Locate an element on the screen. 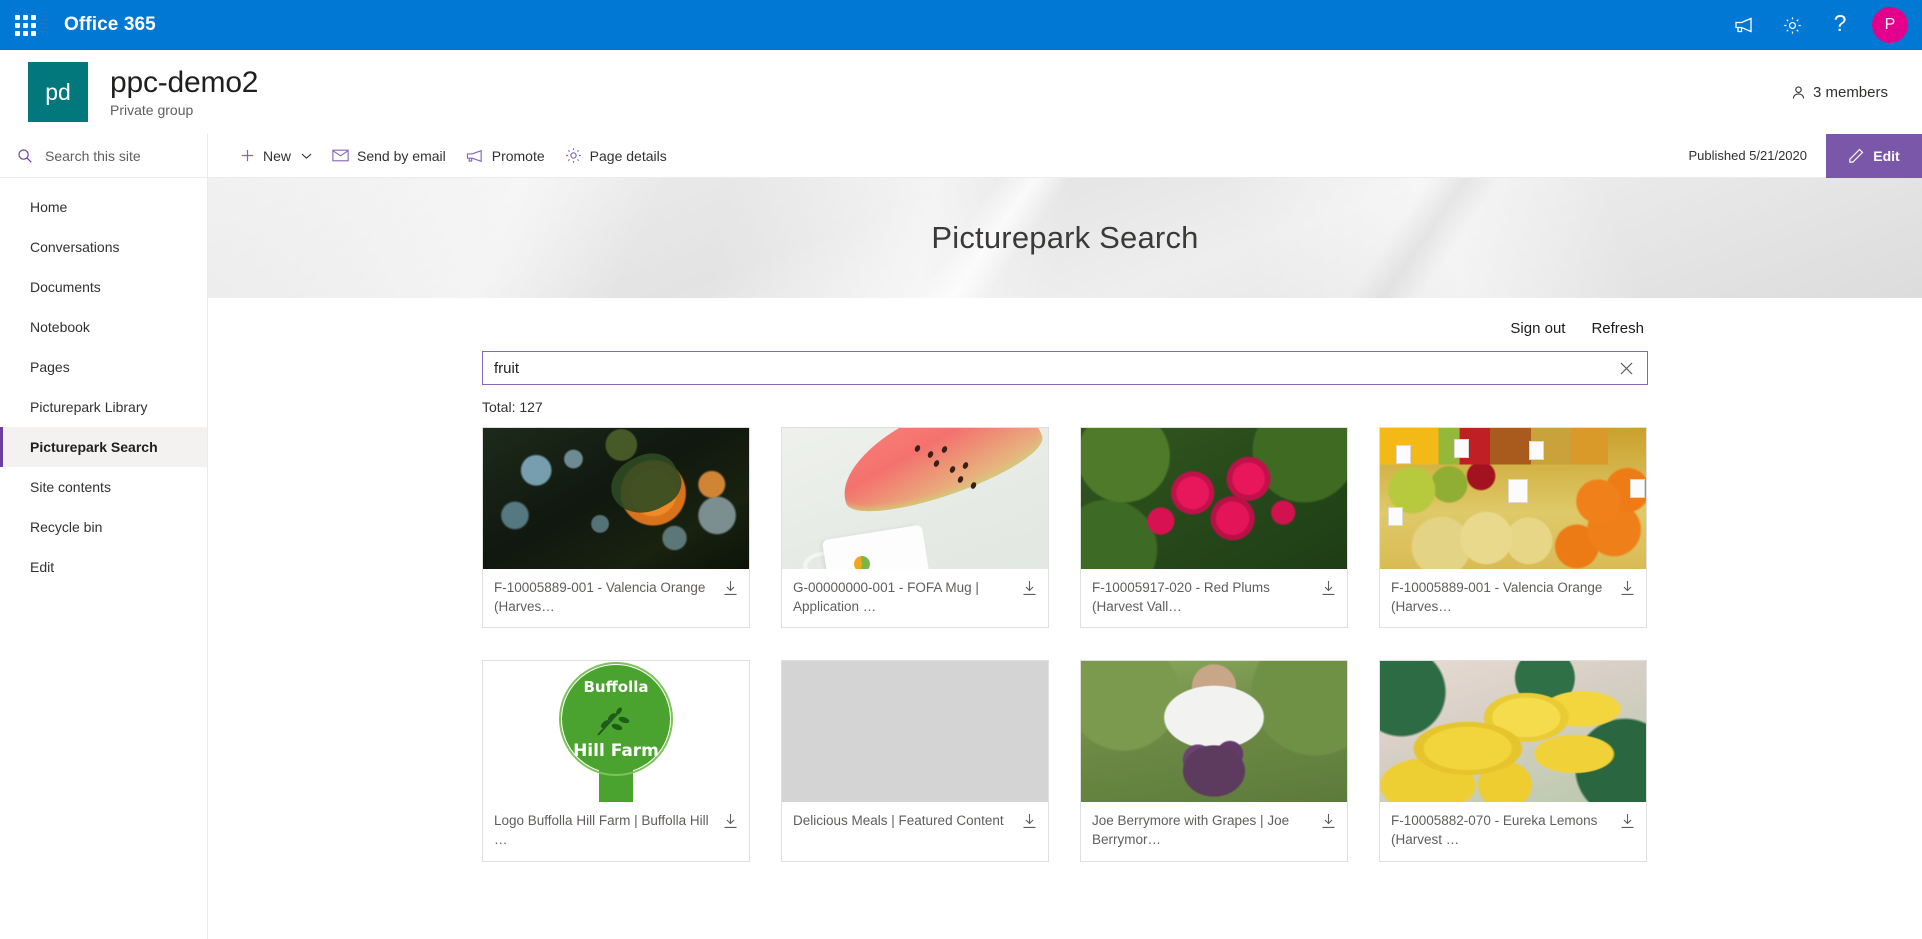  sidebar-item-recycle-bin: Recycle bin is located at coordinates (103, 527).